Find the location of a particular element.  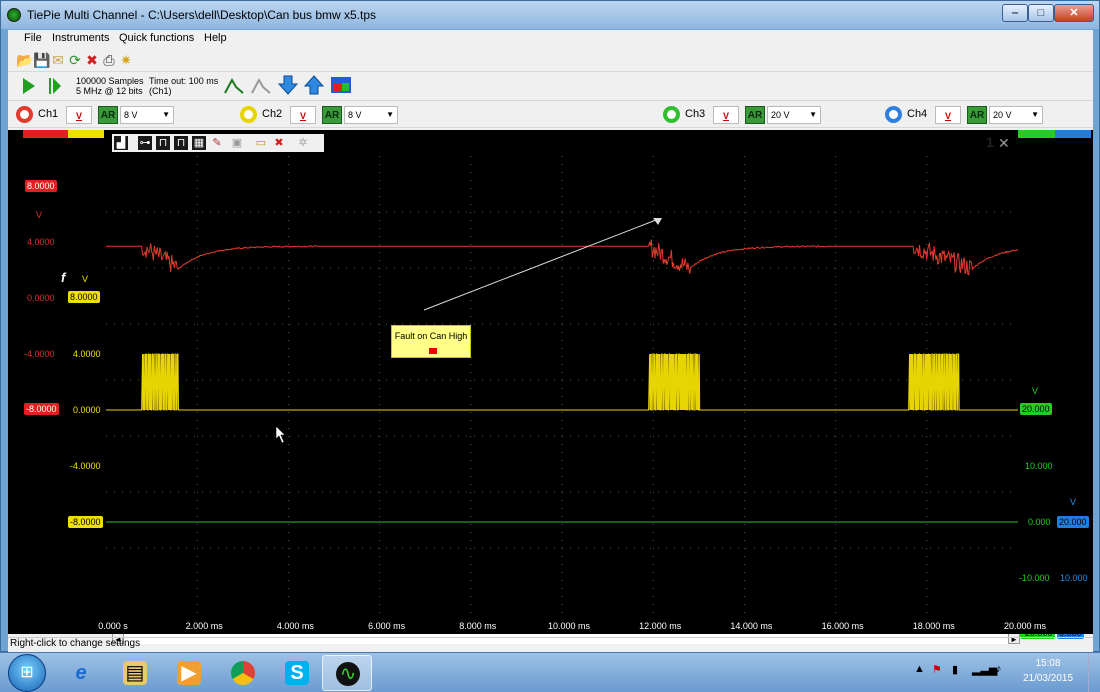

ch4-range-value: 20 V is located at coordinates (1002, 115).